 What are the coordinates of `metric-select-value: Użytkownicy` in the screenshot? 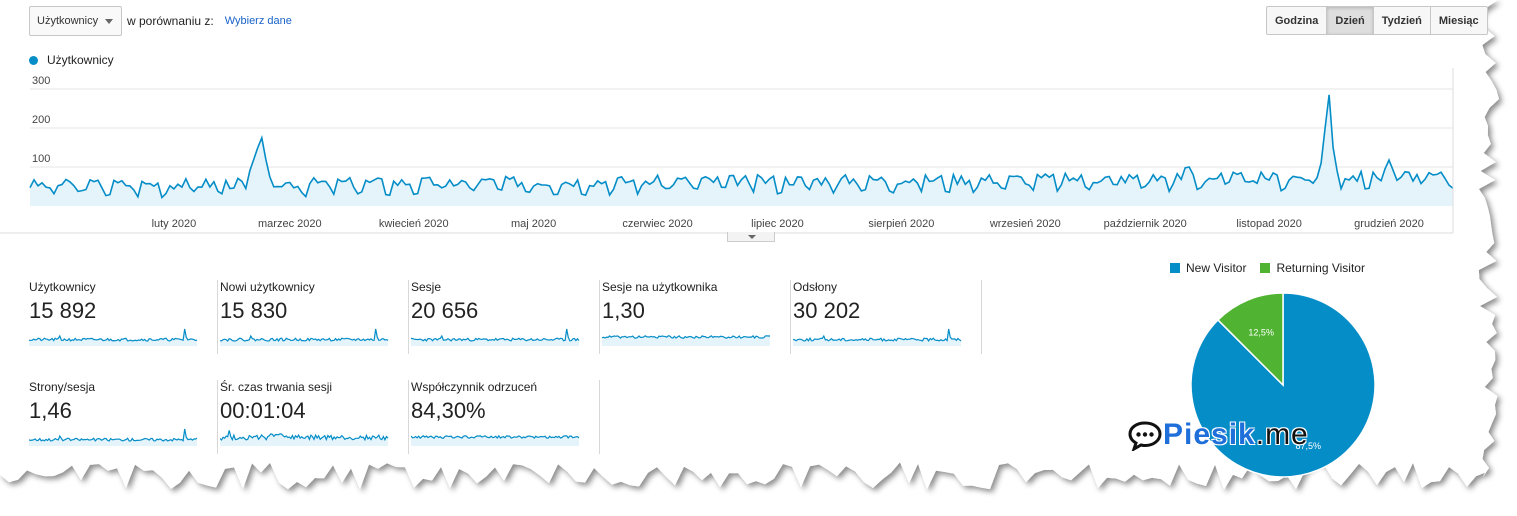 It's located at (68, 21).